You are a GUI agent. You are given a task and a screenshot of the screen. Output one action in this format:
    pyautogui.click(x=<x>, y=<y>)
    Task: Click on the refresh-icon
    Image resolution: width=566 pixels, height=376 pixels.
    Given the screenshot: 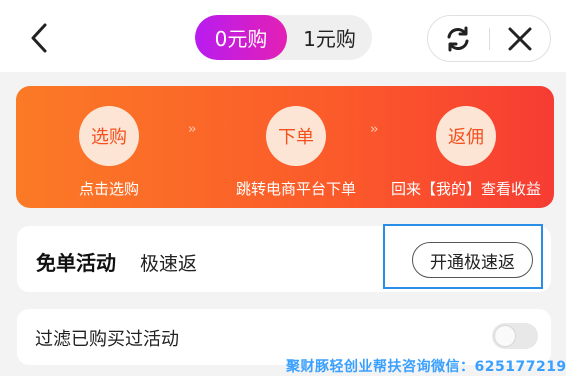 What is the action you would take?
    pyautogui.click(x=458, y=38)
    